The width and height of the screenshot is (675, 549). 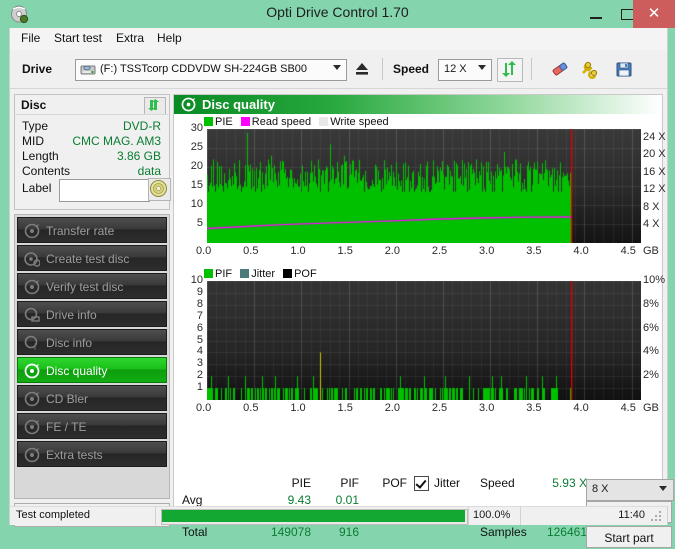 I want to click on start-part-button: Start part, so click(x=629, y=537).